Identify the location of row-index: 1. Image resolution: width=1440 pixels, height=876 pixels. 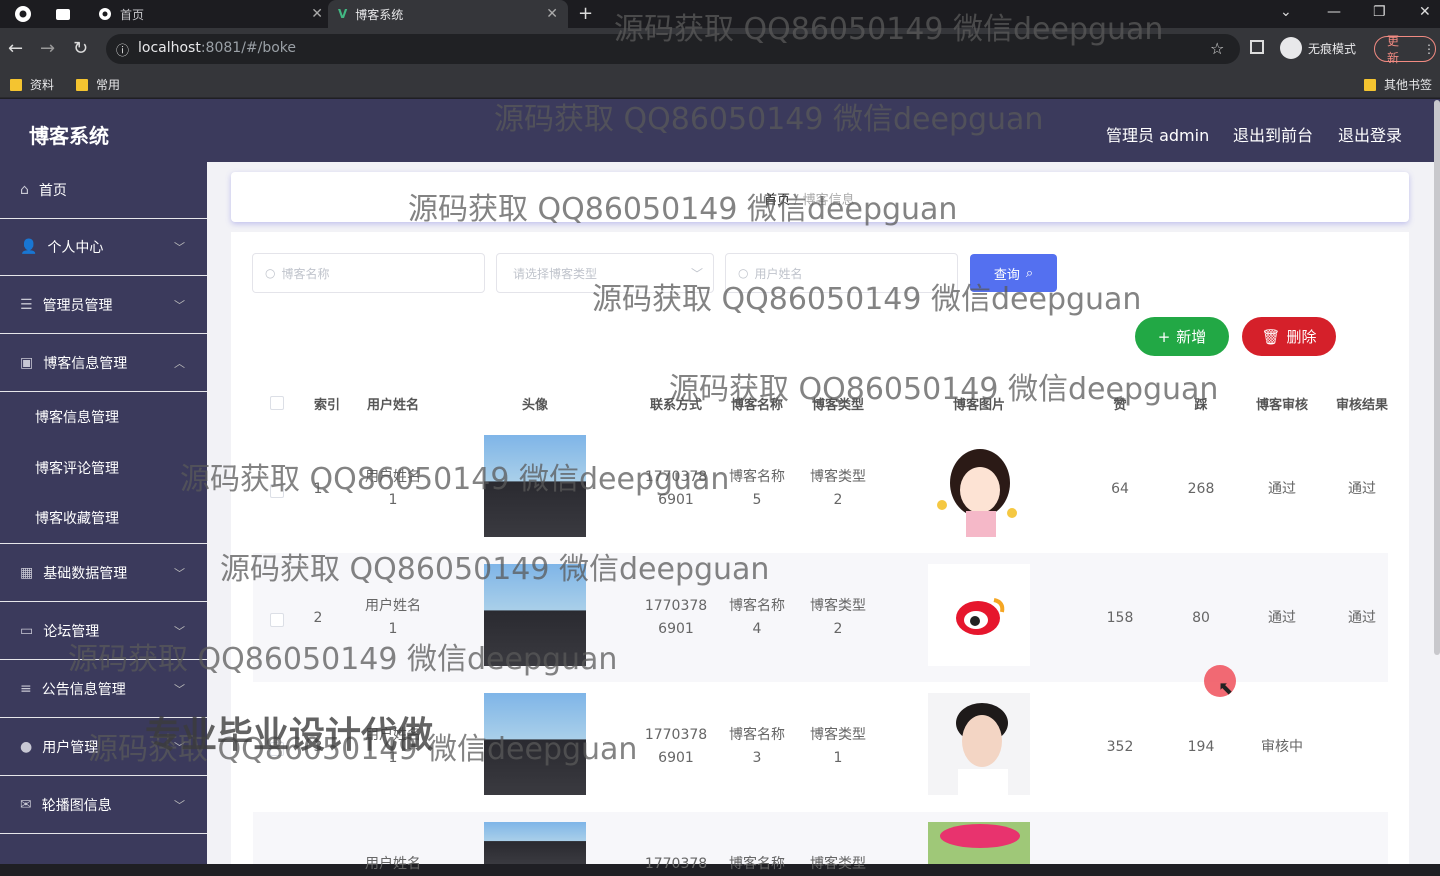
(318, 489).